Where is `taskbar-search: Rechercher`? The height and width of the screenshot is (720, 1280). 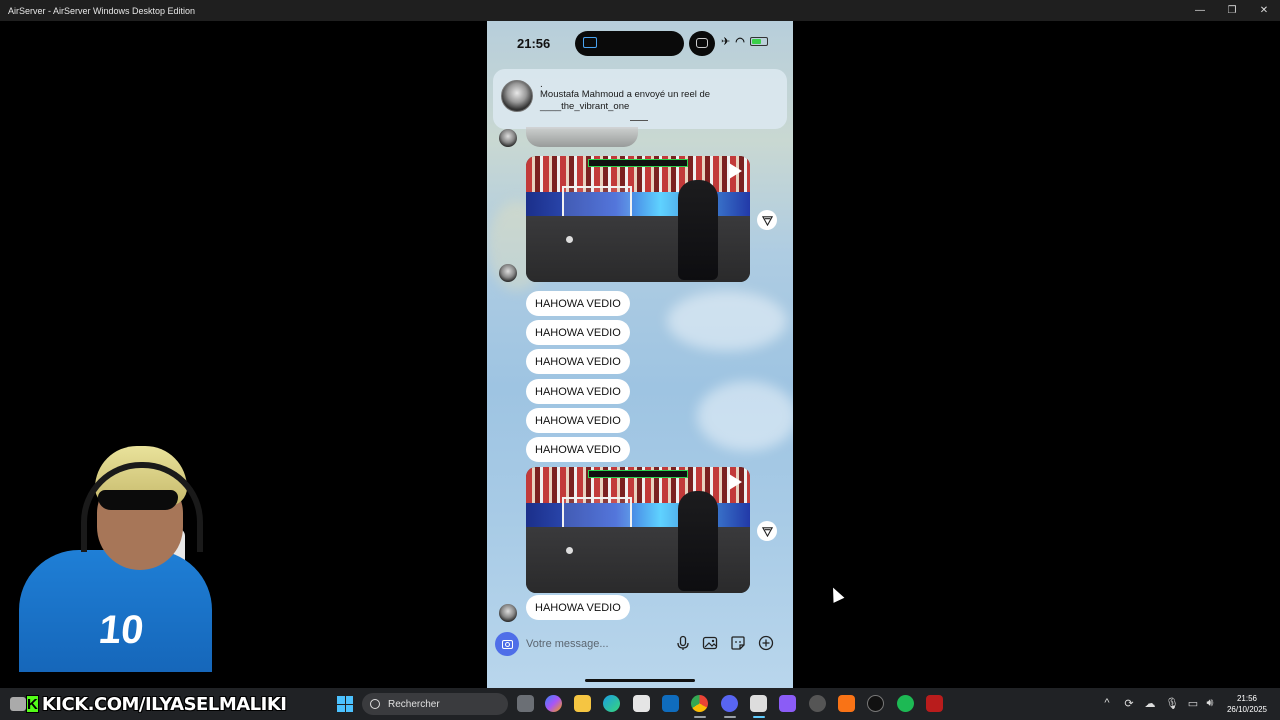
taskbar-search: Rechercher is located at coordinates (435, 704).